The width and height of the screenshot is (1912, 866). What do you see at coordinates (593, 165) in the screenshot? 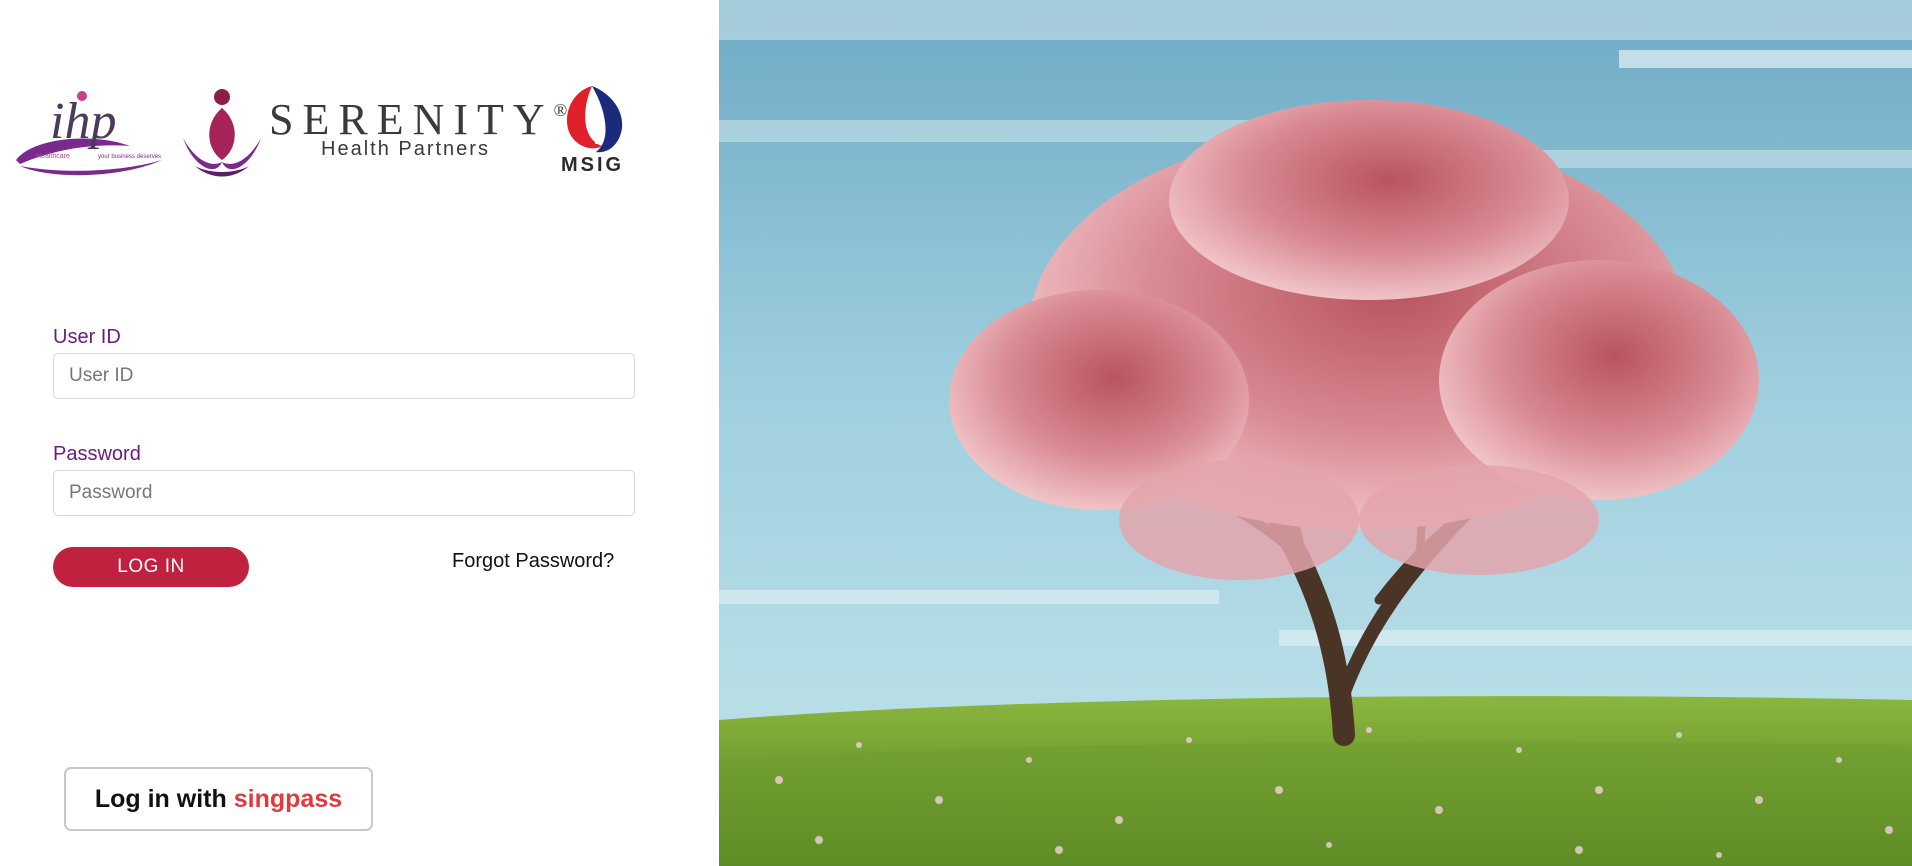
I see `msig-wordmark: MSIG` at bounding box center [593, 165].